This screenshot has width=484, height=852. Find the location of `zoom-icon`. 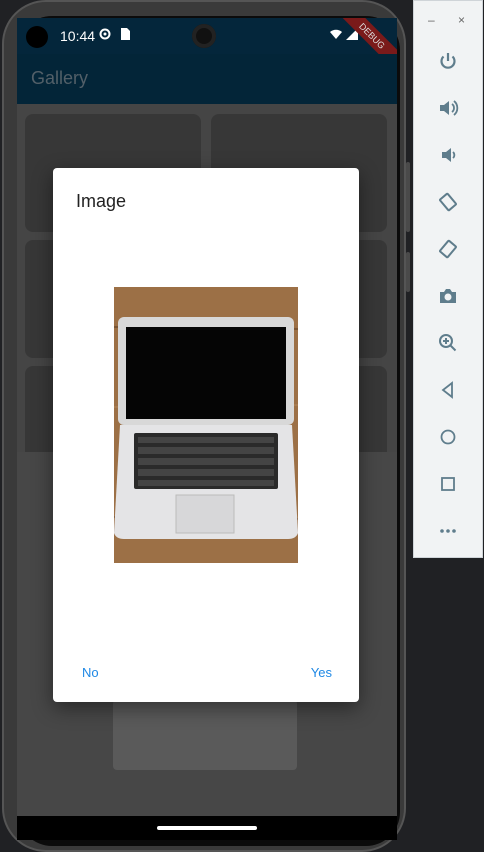

zoom-icon is located at coordinates (448, 343).